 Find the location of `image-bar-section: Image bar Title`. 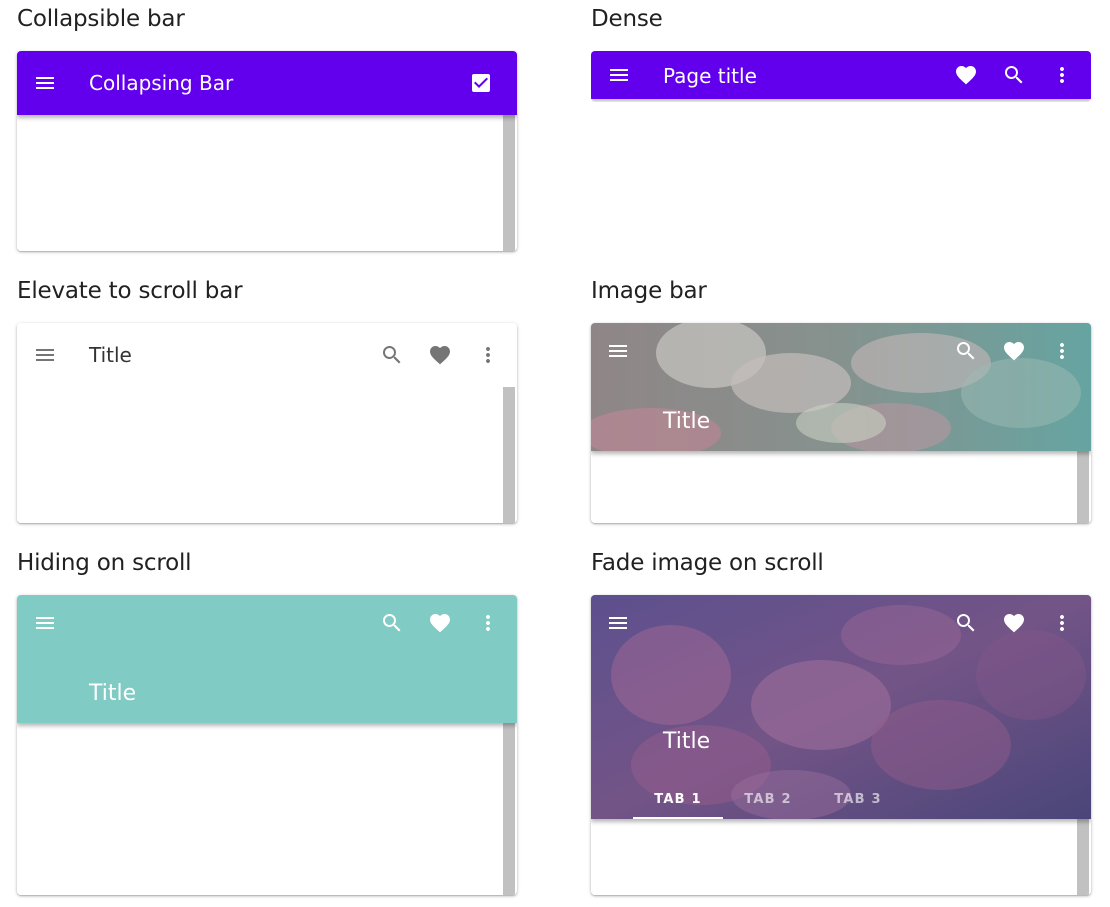

image-bar-section: Image bar Title is located at coordinates (841, 397).